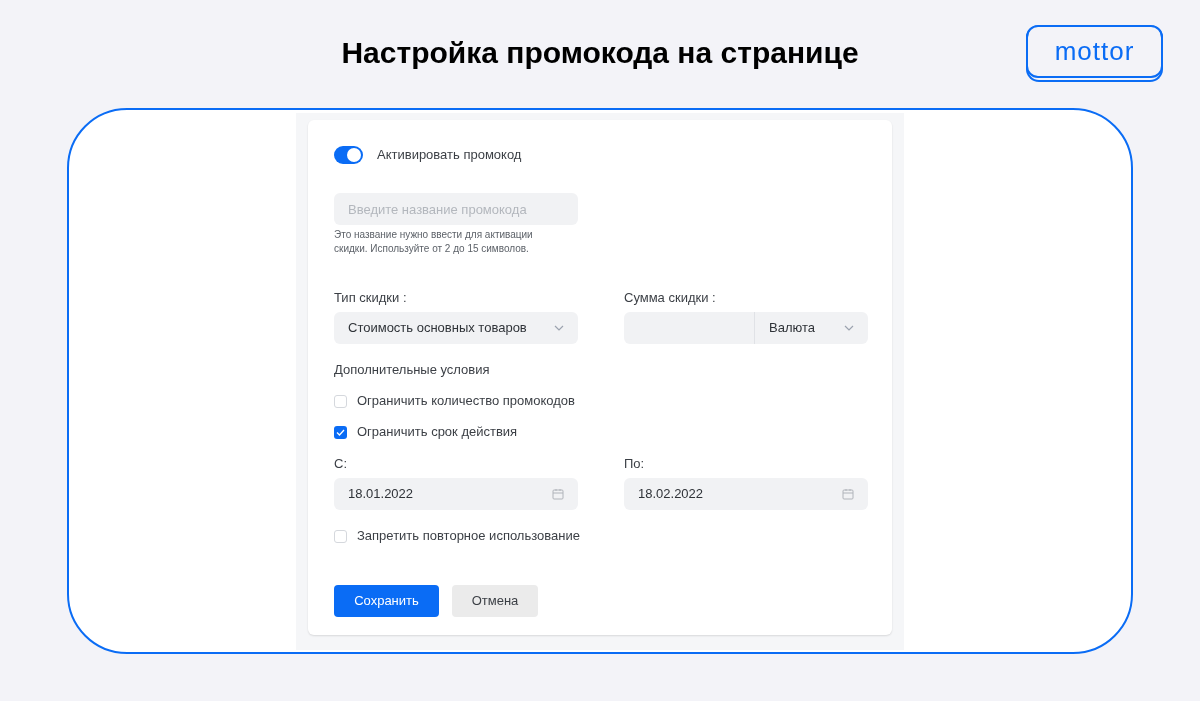  What do you see at coordinates (600, 53) in the screenshot?
I see `page-title: Настройка промокода на странице` at bounding box center [600, 53].